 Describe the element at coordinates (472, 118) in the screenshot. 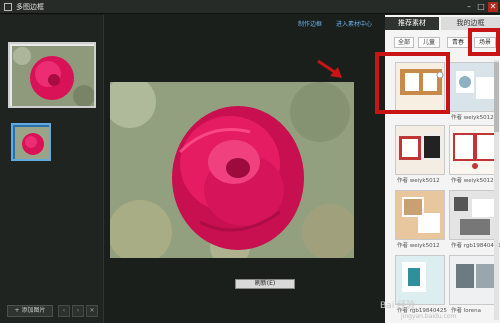

I see `card-author-2: 作者 weiyk5012` at that location.